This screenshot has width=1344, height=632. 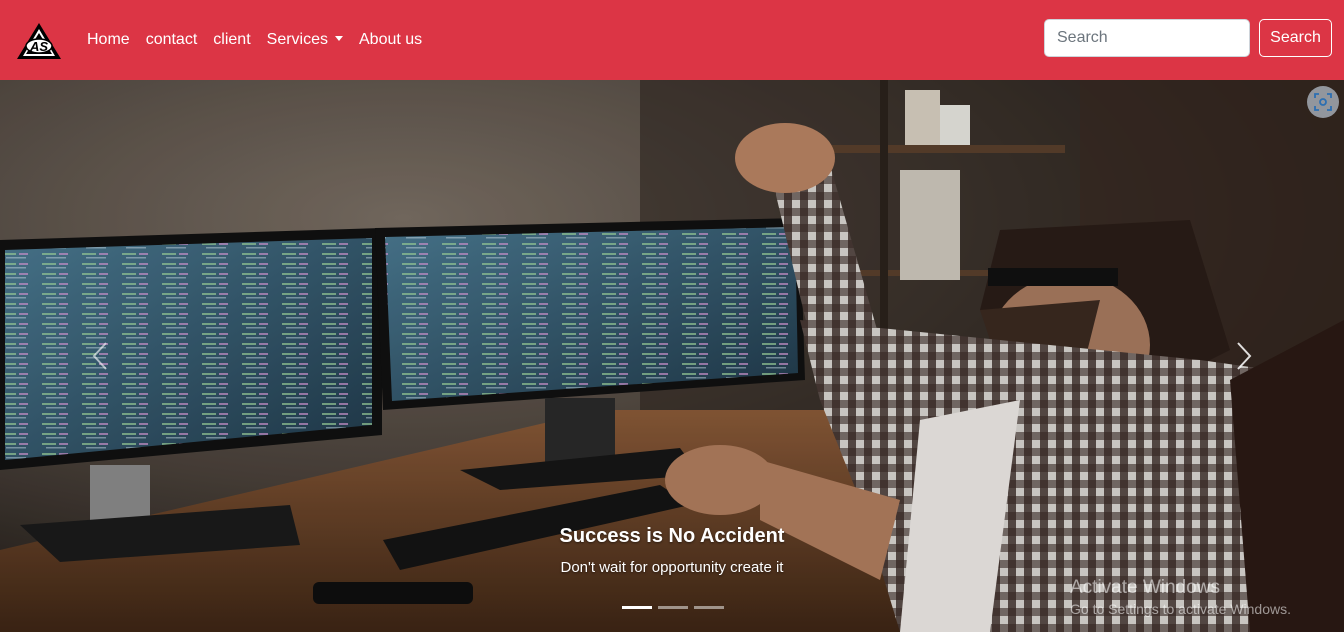 I want to click on carousel-indicators, so click(x=673, y=607).